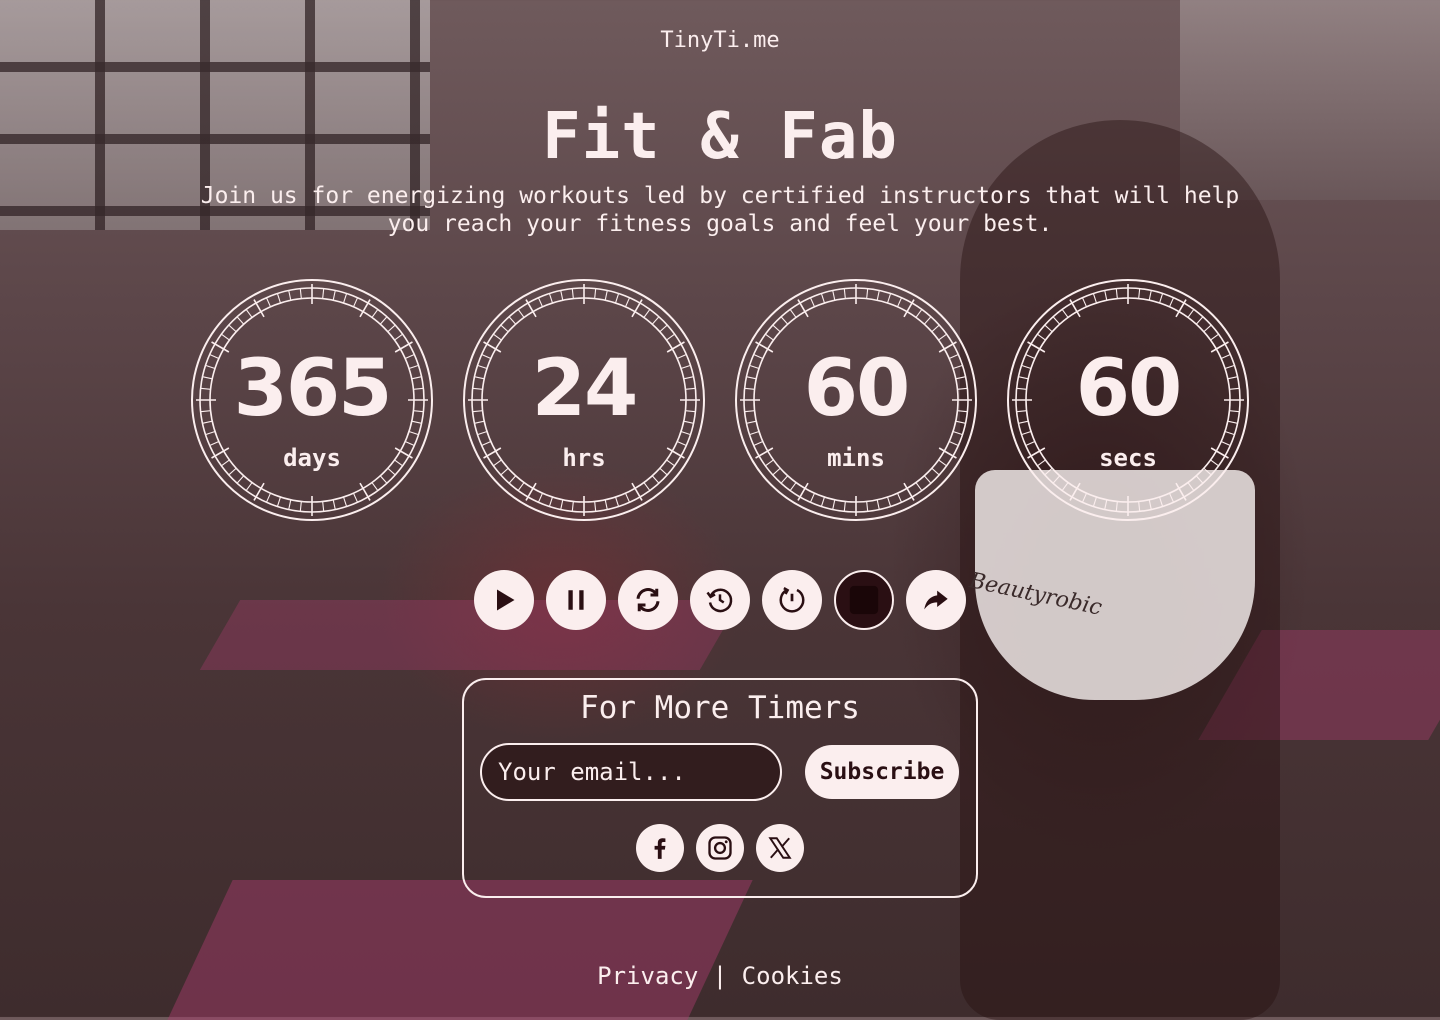  Describe the element at coordinates (720, 708) in the screenshot. I see `subscribe-heading: For More Timers` at that location.